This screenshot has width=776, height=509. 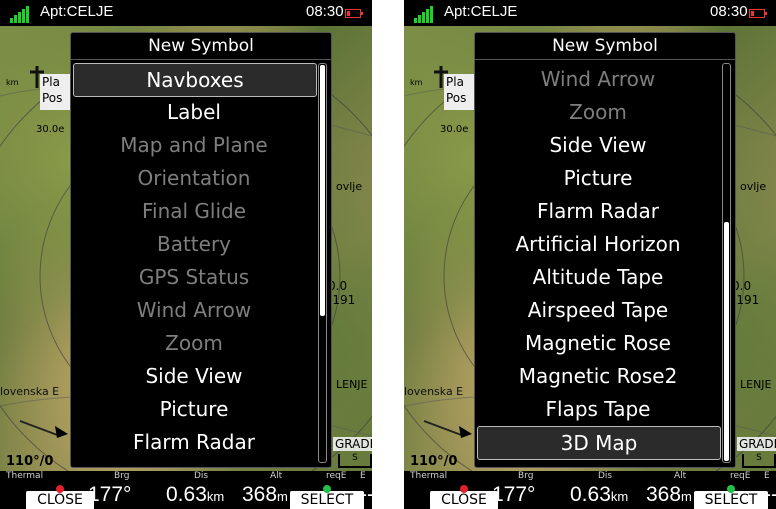 I want to click on symbol-list-item: GPS Status, so click(x=194, y=277).